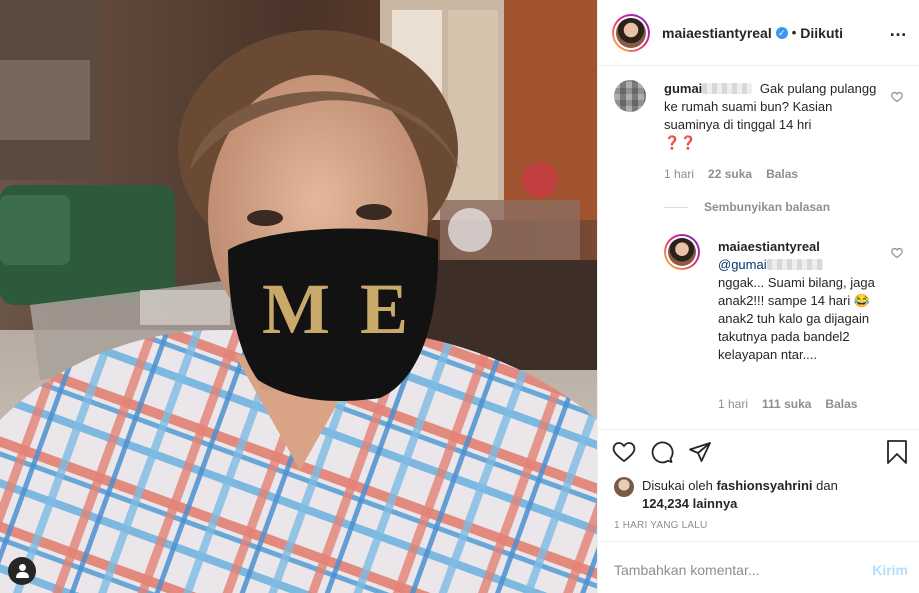  I want to click on liker-avatar, so click(624, 487).